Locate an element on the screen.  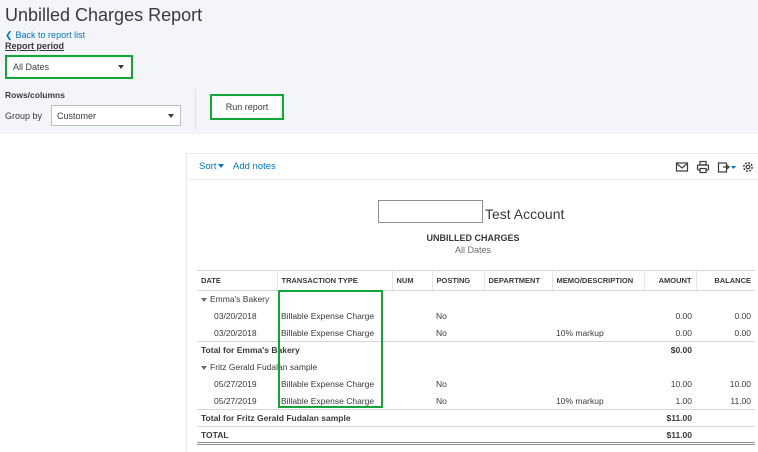
column-header: BALANCE is located at coordinates (725, 280).